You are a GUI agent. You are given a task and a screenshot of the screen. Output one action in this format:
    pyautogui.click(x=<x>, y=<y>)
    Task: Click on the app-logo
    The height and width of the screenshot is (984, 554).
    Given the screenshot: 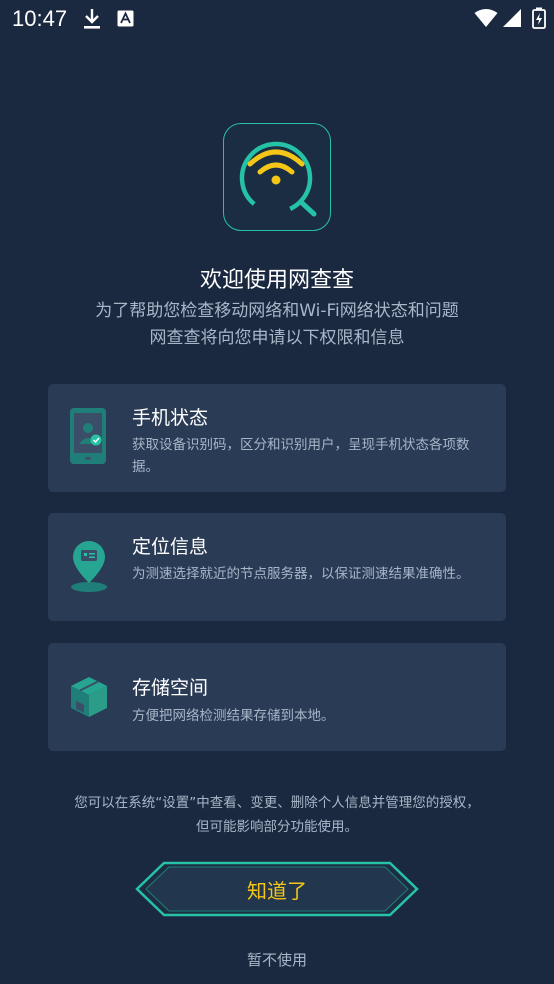 What is the action you would take?
    pyautogui.click(x=277, y=177)
    